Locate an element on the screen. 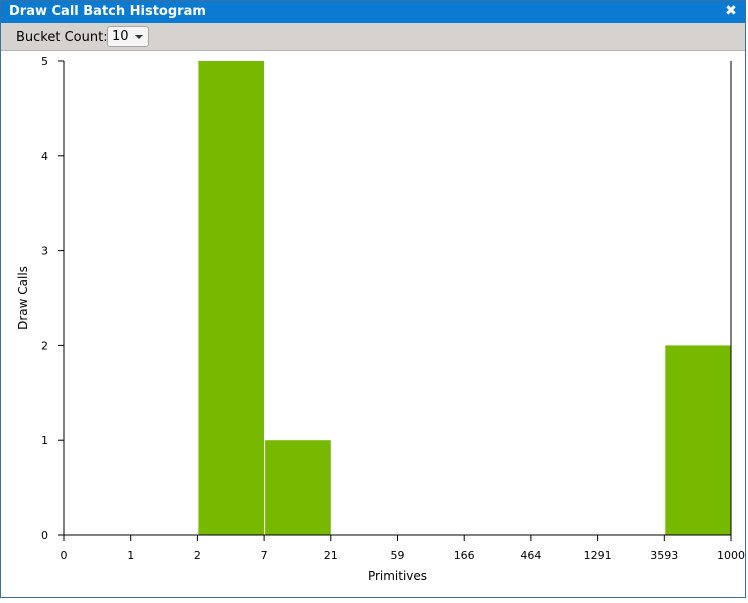  x-tick-label: 1291 is located at coordinates (598, 555).